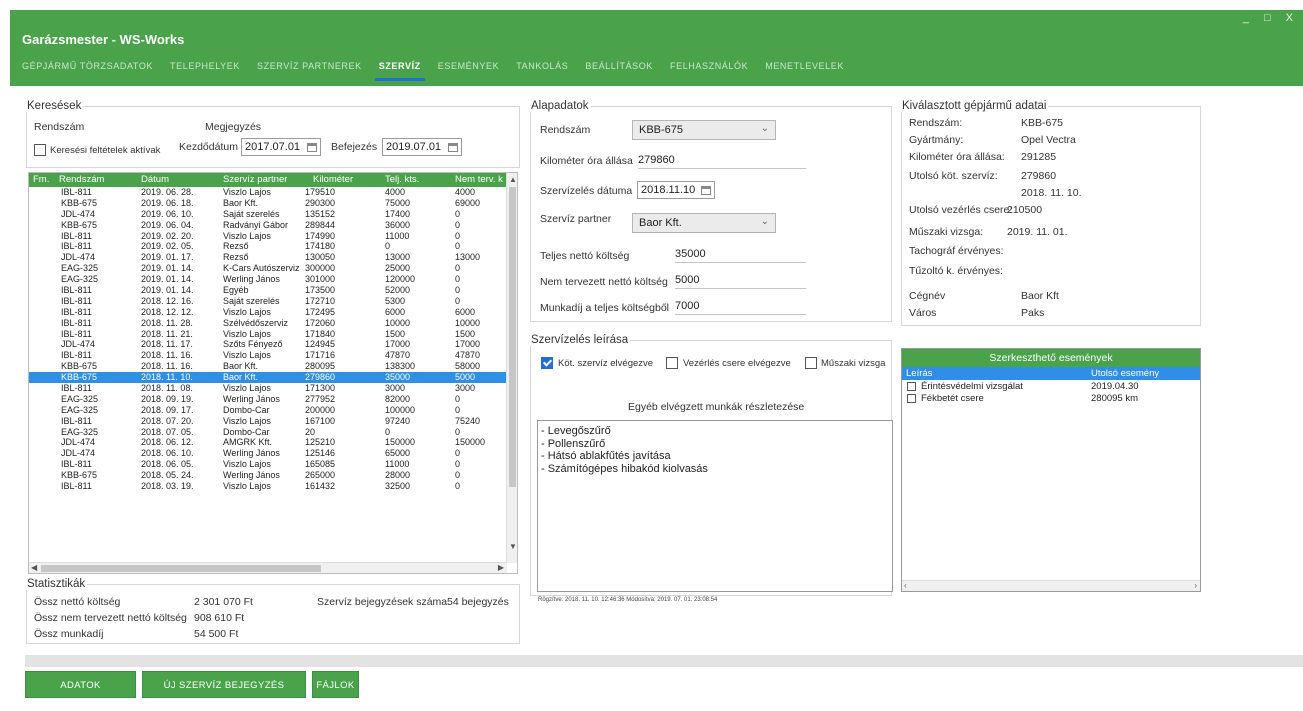  I want to click on table-cell: K-Cars Autószerviz, so click(261, 268).